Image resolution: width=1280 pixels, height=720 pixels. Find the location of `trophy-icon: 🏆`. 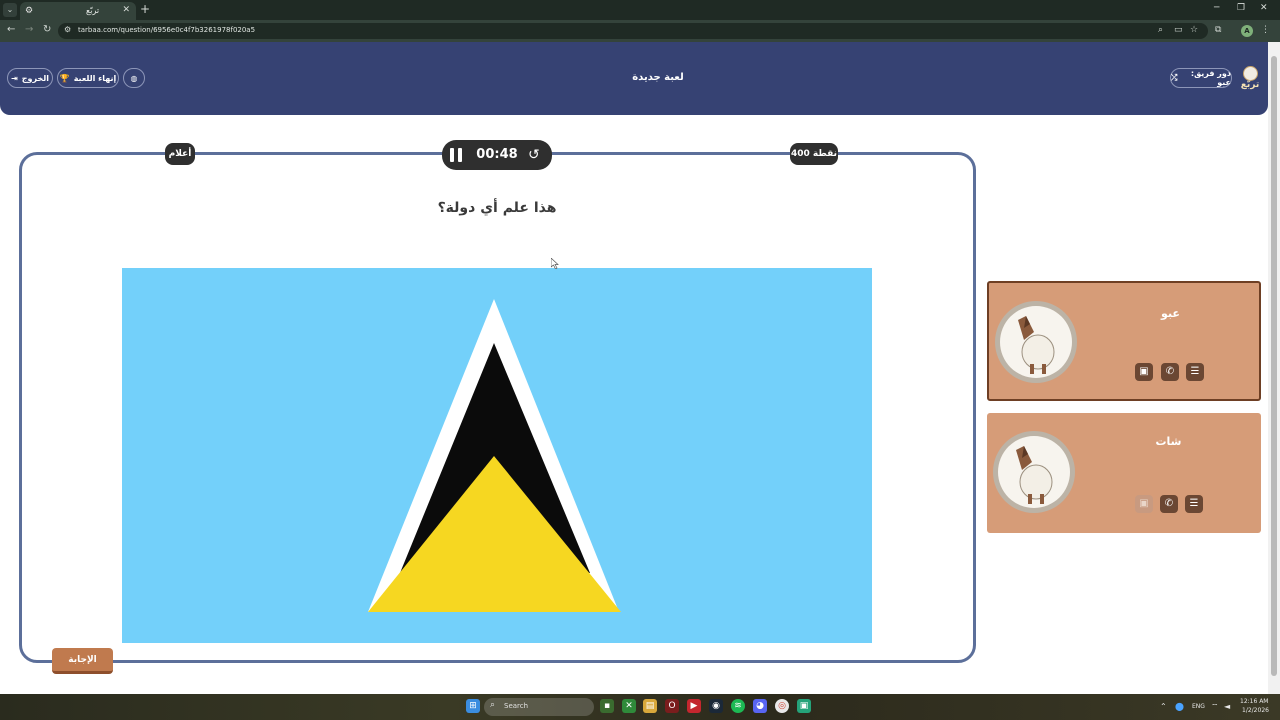

trophy-icon: 🏆 is located at coordinates (64, 78).